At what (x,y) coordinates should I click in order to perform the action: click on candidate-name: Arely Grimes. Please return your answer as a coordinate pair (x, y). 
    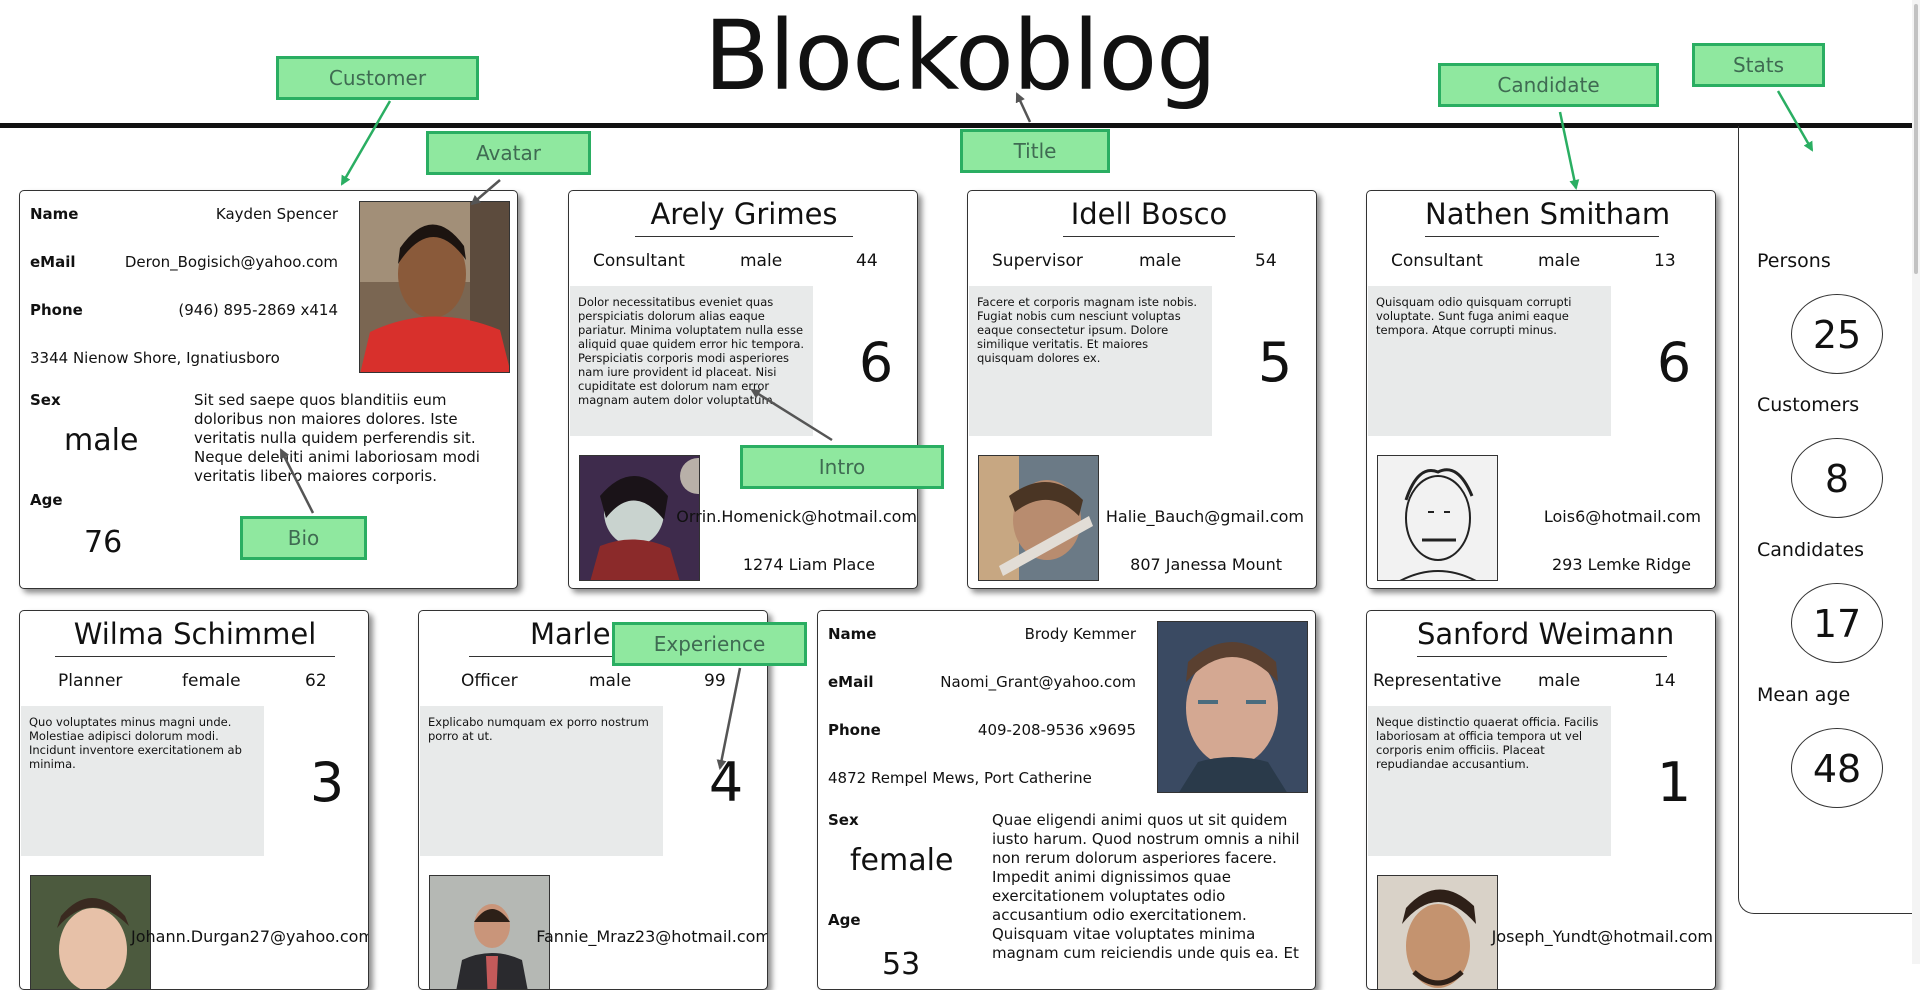
    Looking at the image, I should click on (744, 216).